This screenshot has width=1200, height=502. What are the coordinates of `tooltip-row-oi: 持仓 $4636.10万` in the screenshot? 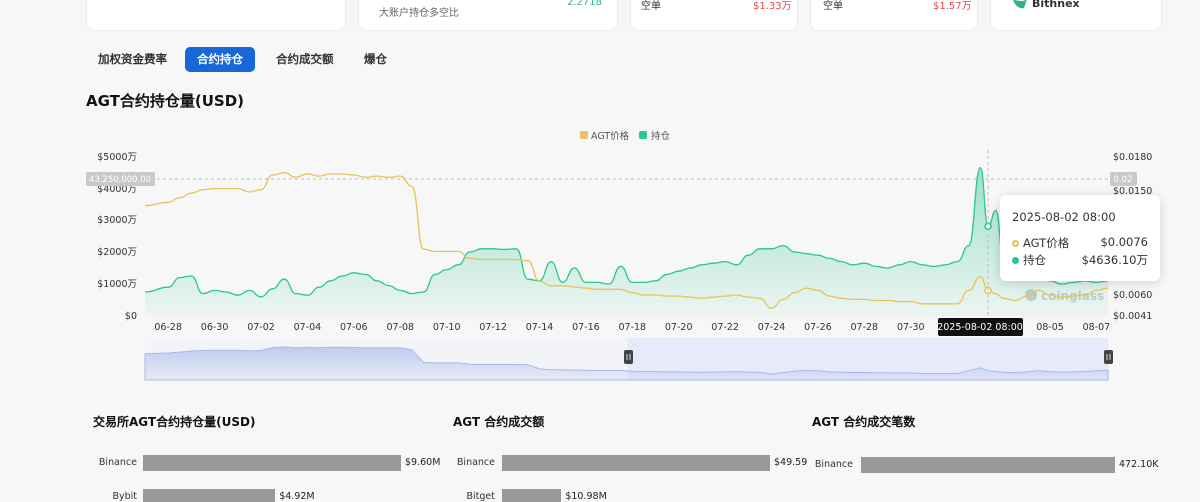 It's located at (1080, 260).